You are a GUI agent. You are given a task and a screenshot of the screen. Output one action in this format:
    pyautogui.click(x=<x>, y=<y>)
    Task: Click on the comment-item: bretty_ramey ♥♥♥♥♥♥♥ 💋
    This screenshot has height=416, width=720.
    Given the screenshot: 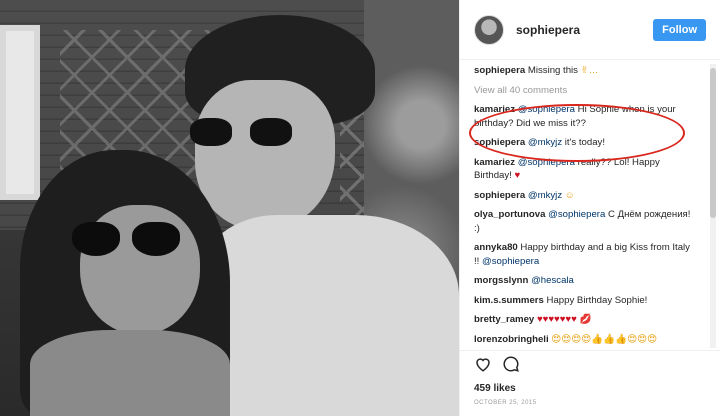 What is the action you would take?
    pyautogui.click(x=585, y=320)
    